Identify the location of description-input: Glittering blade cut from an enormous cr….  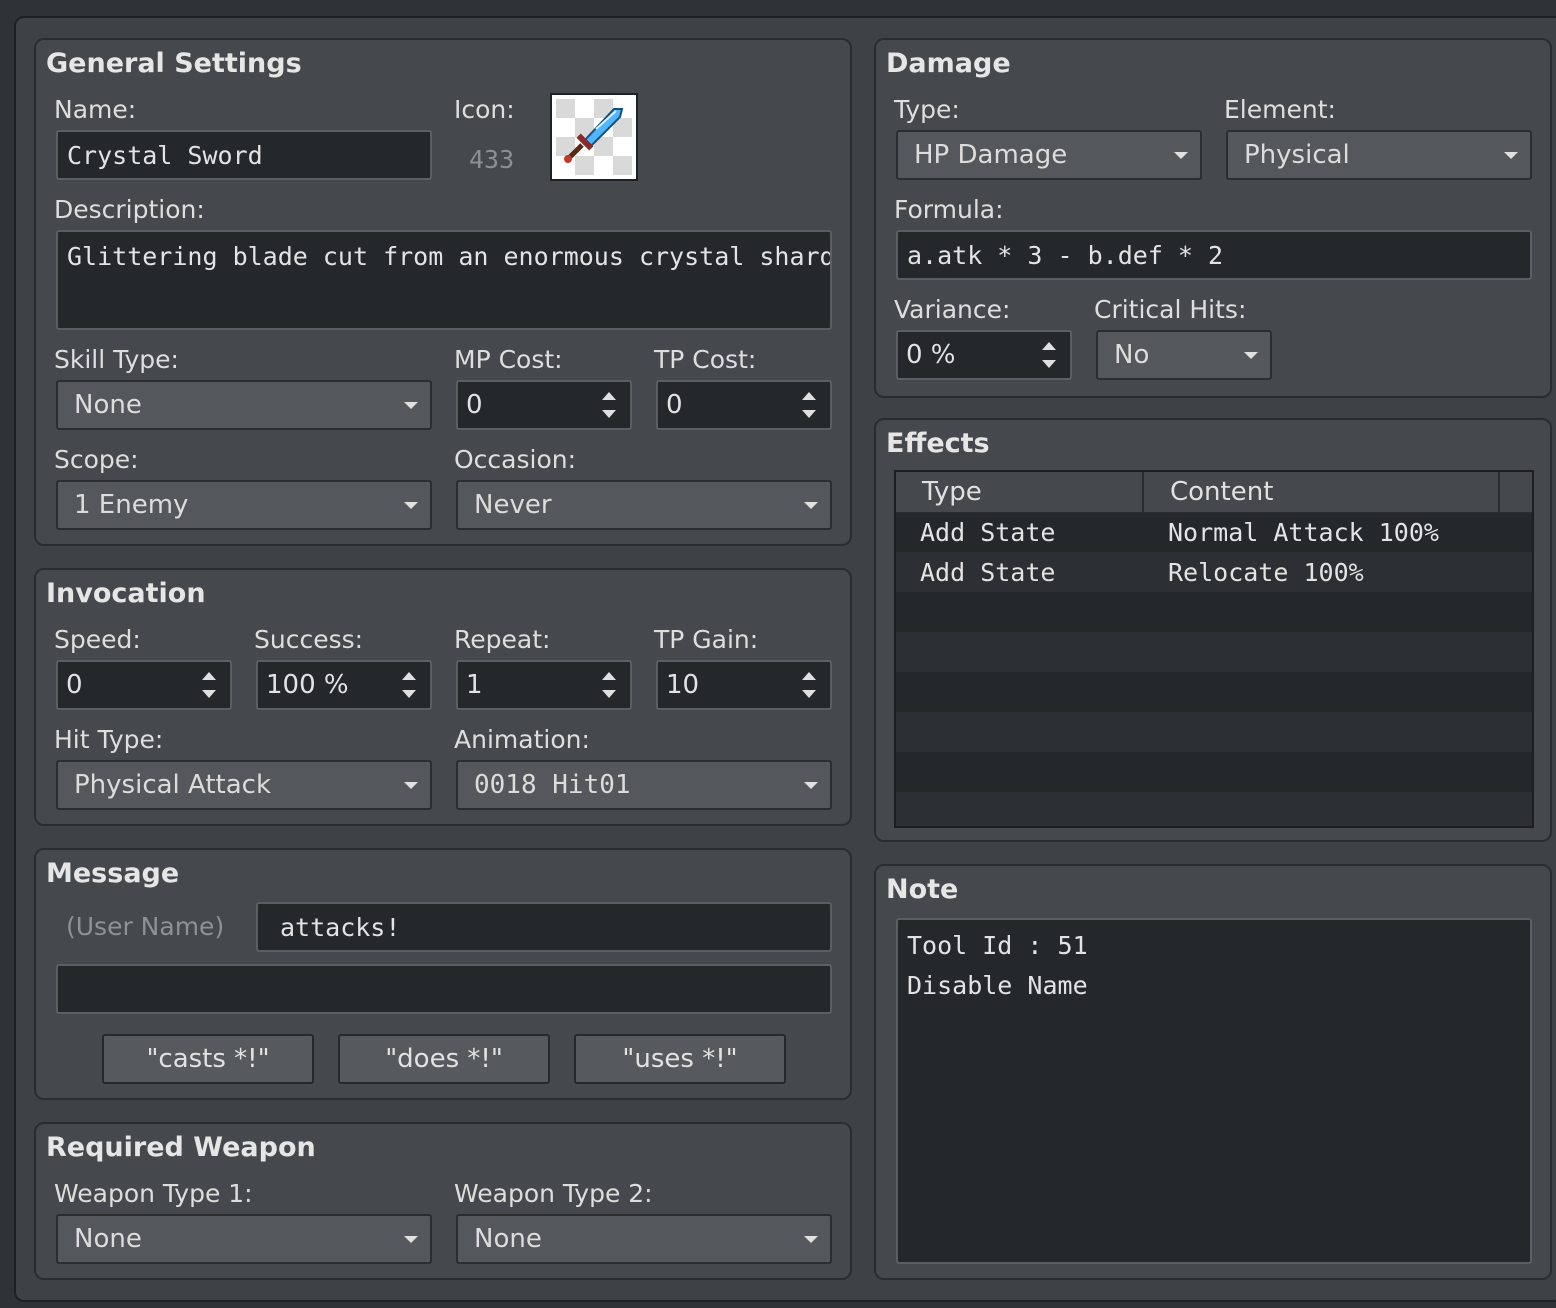
(444, 280).